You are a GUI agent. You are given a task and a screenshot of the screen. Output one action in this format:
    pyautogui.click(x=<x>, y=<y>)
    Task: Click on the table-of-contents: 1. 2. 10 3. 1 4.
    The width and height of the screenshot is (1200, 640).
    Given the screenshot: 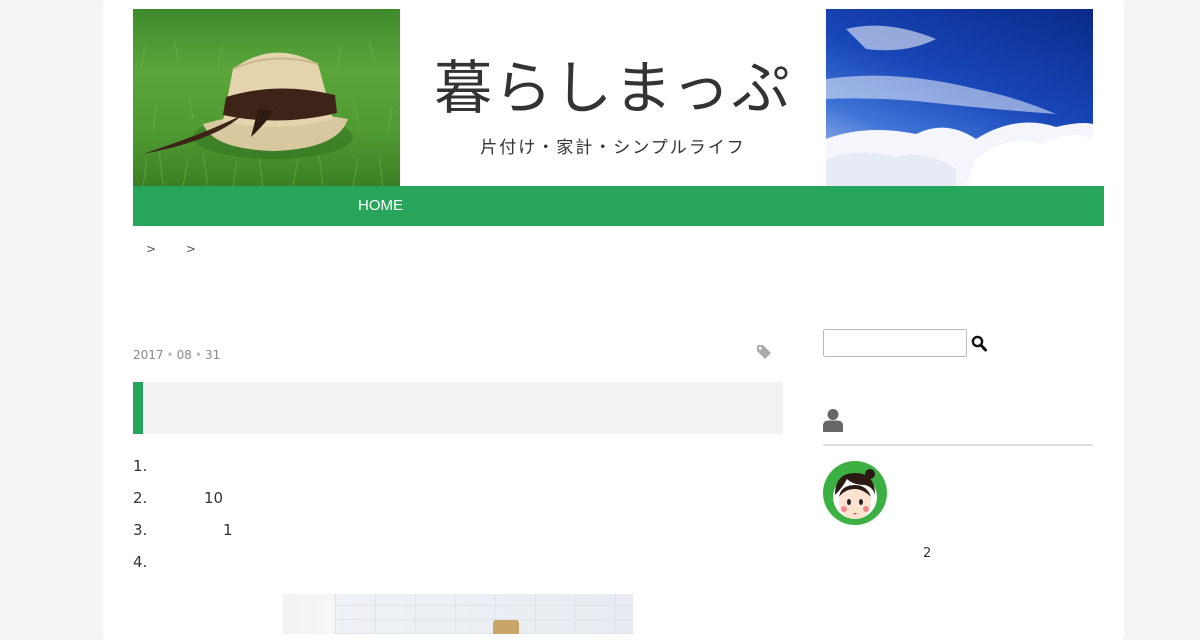 What is the action you would take?
    pyautogui.click(x=183, y=520)
    